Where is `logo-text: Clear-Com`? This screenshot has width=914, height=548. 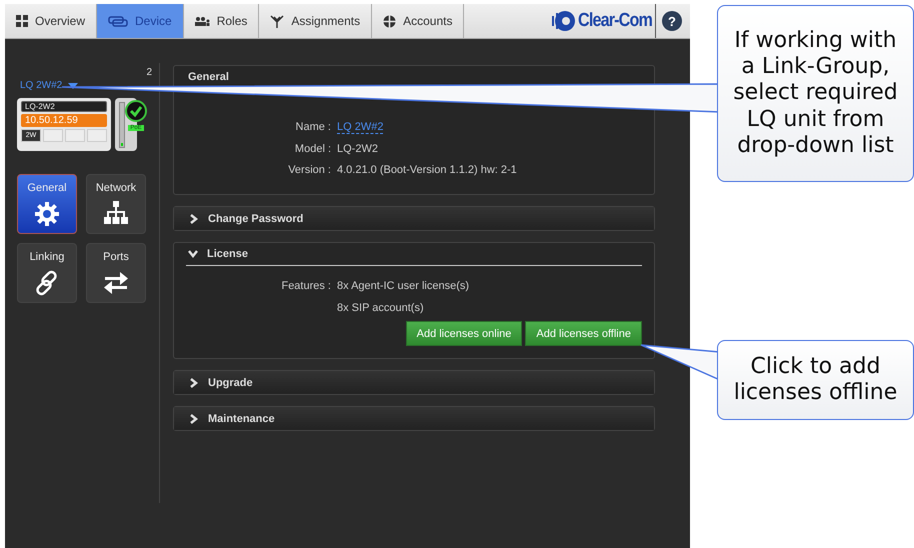 logo-text: Clear-Com is located at coordinates (615, 21).